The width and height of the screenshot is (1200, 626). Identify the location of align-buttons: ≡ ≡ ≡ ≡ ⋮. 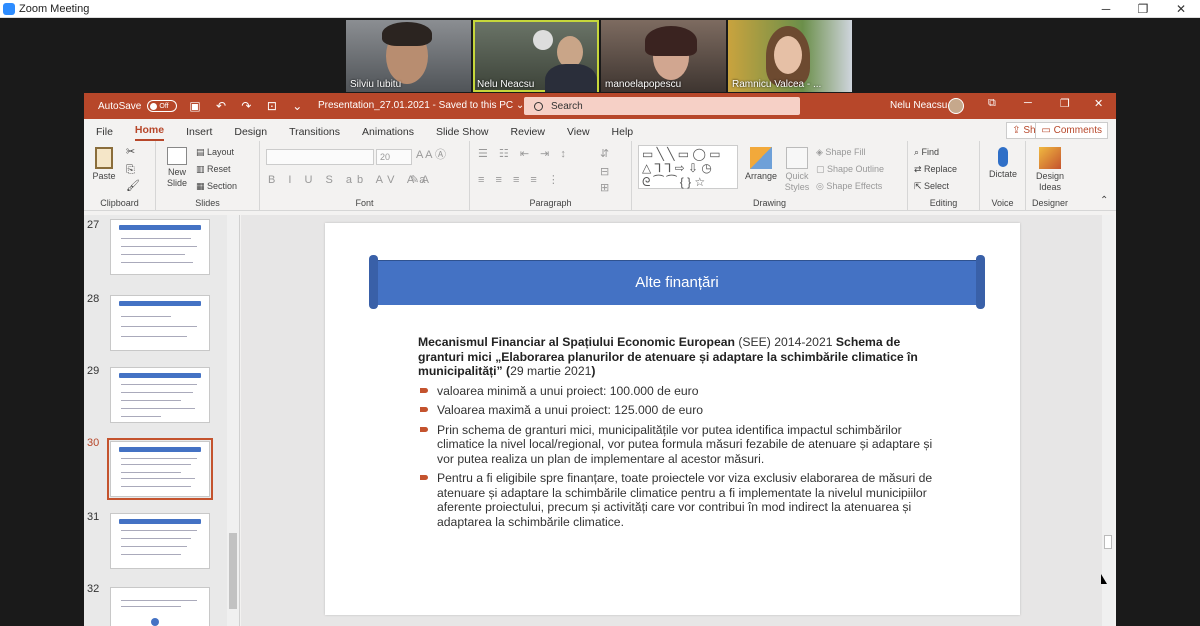
(520, 180).